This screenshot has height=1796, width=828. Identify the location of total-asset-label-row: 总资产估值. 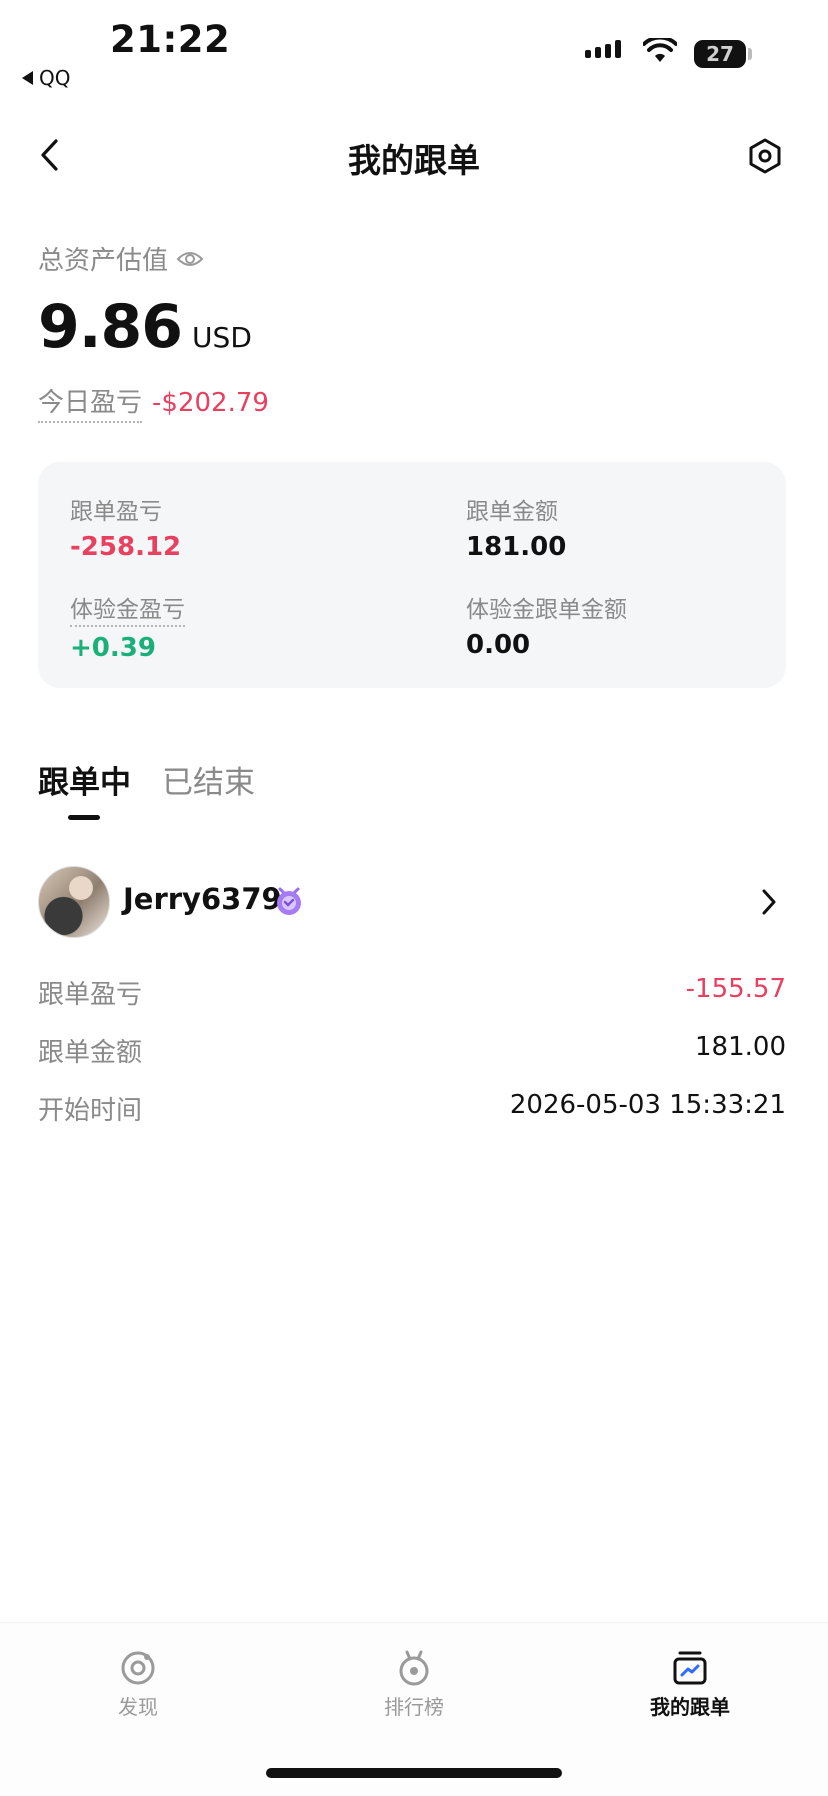
(121, 258).